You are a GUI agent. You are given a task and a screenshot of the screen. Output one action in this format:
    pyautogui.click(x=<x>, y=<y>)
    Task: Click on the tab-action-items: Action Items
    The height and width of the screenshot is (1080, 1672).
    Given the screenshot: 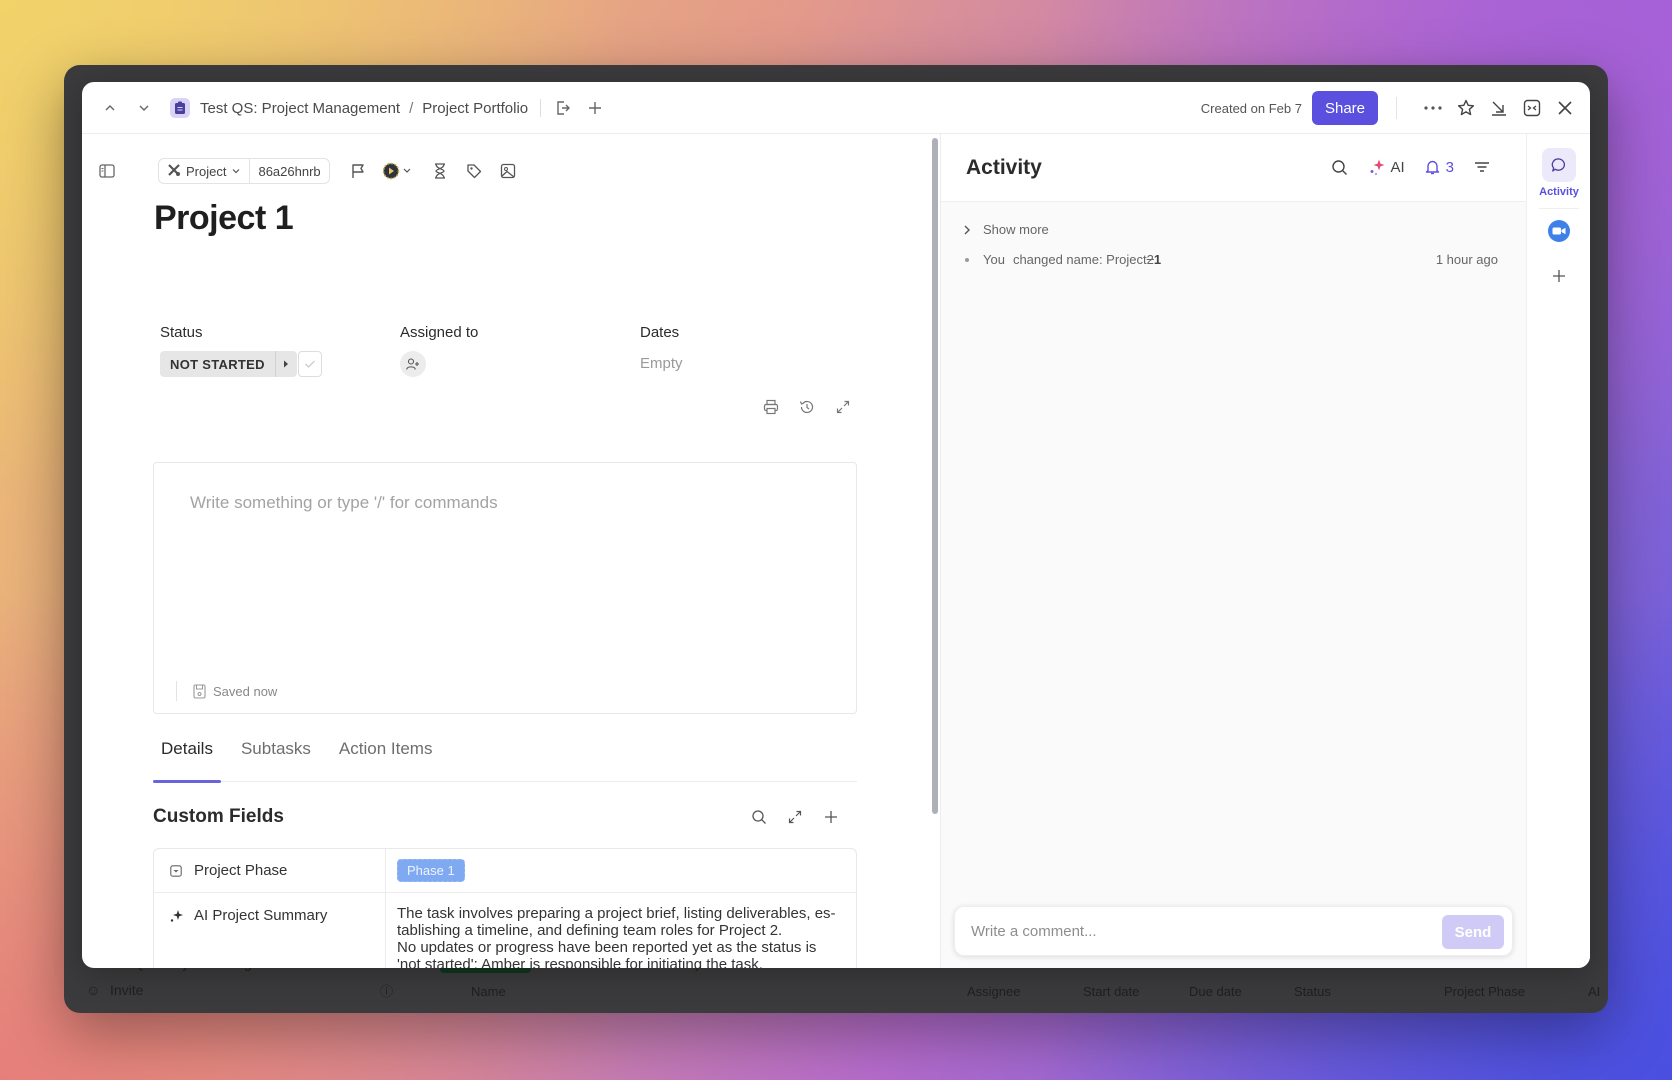 What is the action you would take?
    pyautogui.click(x=386, y=758)
    